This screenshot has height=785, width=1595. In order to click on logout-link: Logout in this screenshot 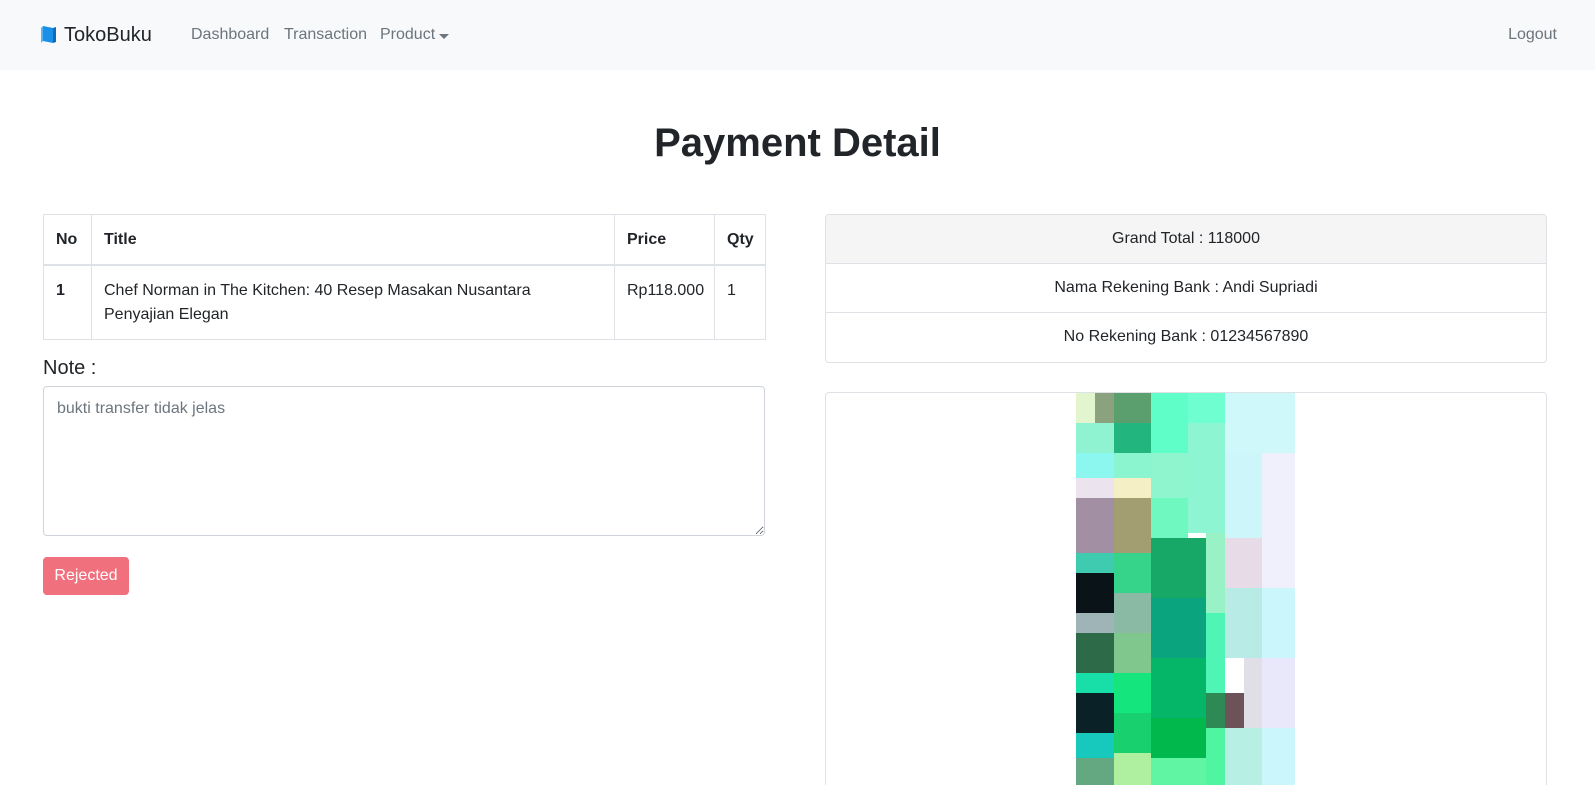, I will do `click(1532, 35)`.